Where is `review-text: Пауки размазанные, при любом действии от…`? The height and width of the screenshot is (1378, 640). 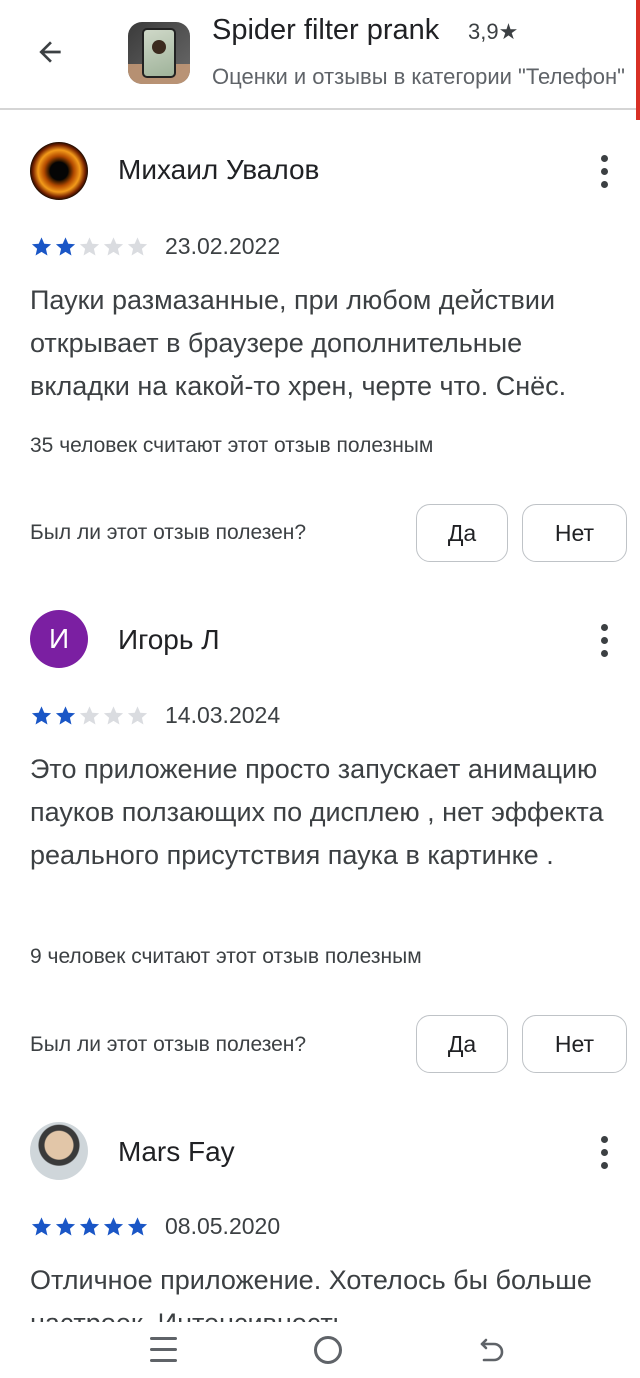
review-text: Пауки размазанные, при любом действии от… is located at coordinates (298, 343).